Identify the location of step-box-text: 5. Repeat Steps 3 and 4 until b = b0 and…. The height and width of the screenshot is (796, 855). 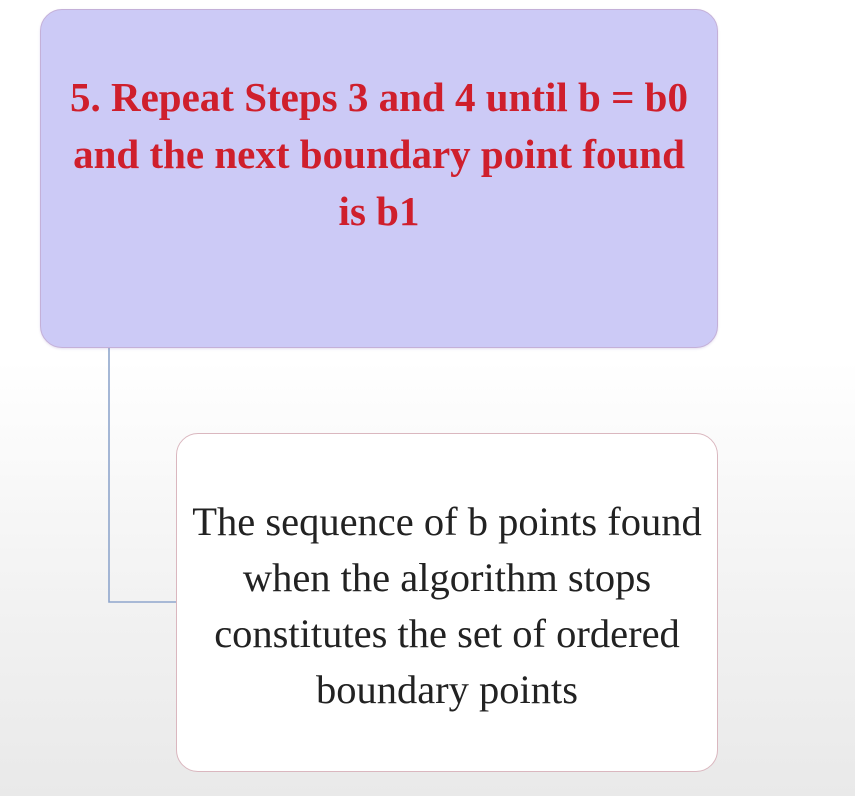
(379, 154).